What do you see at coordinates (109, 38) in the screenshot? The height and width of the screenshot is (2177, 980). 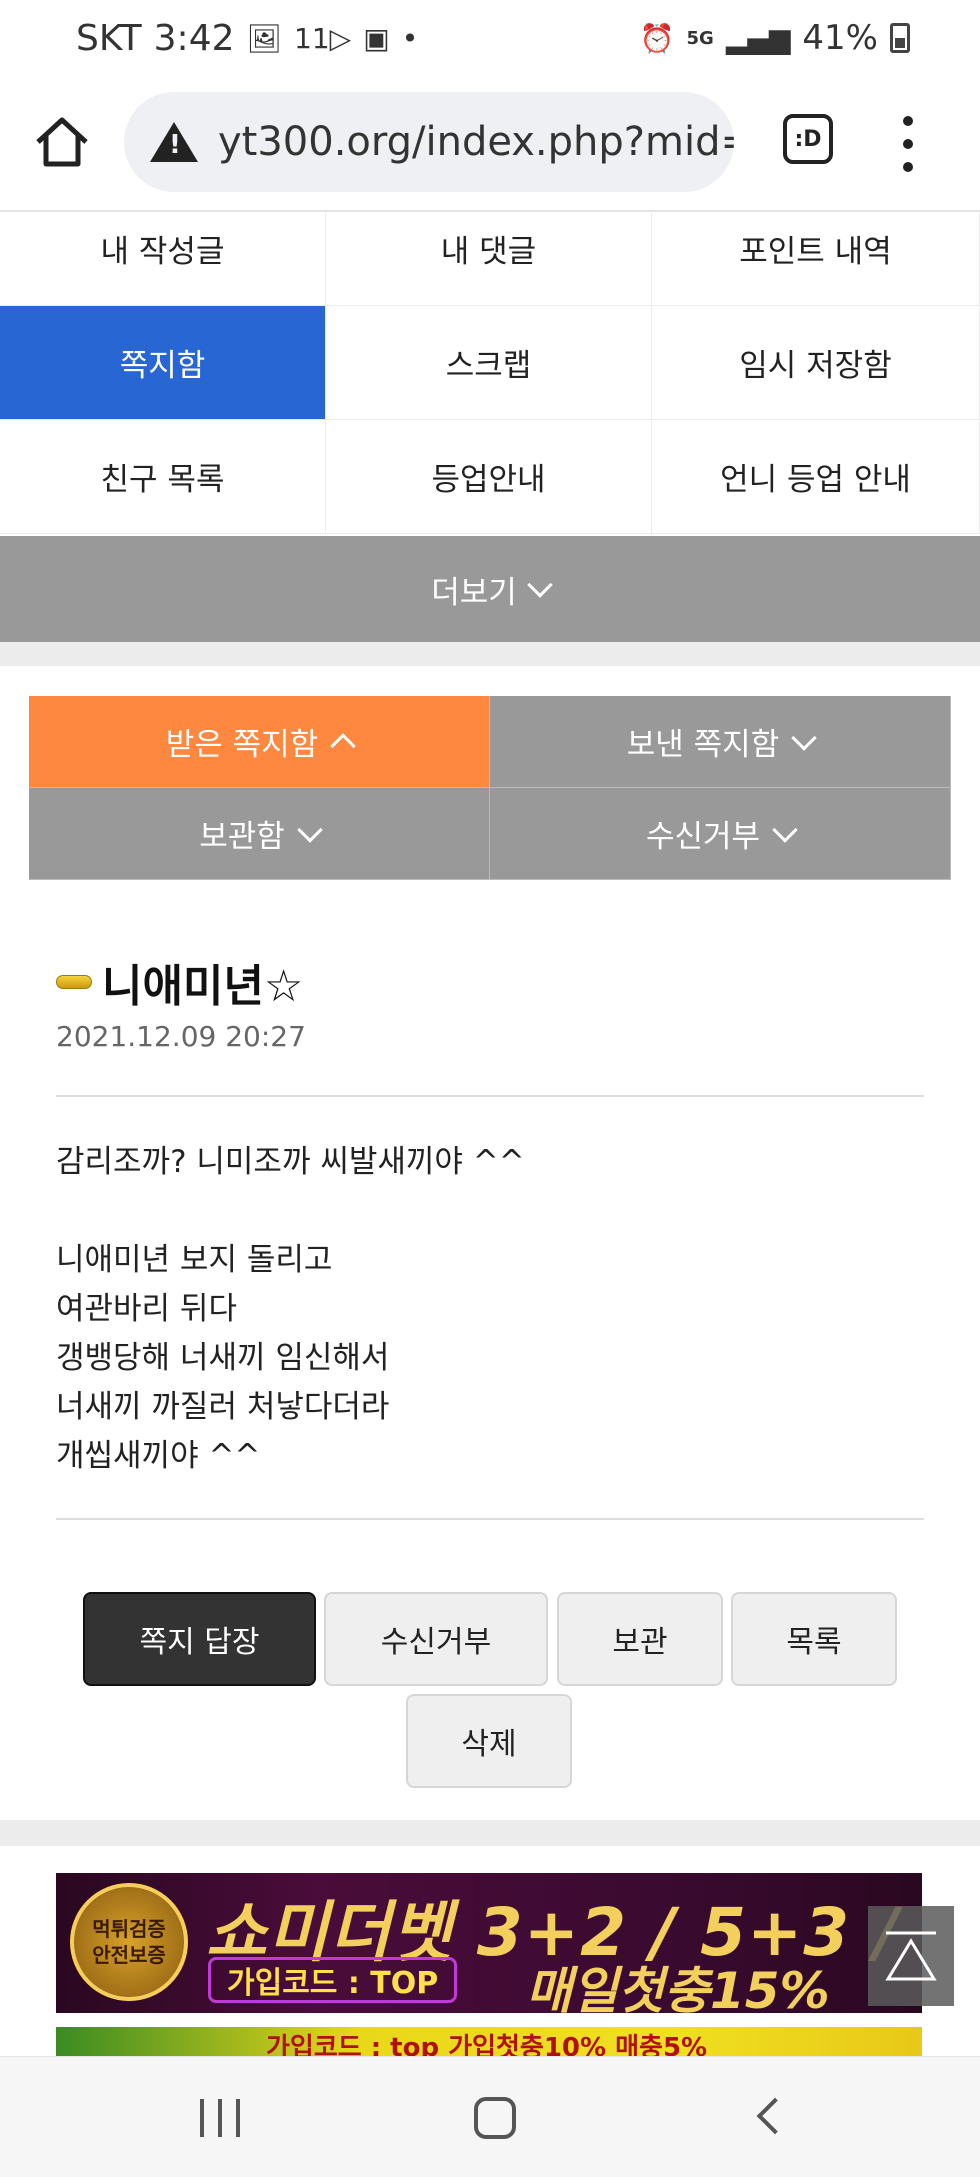 I see `carrier-label: SKT` at bounding box center [109, 38].